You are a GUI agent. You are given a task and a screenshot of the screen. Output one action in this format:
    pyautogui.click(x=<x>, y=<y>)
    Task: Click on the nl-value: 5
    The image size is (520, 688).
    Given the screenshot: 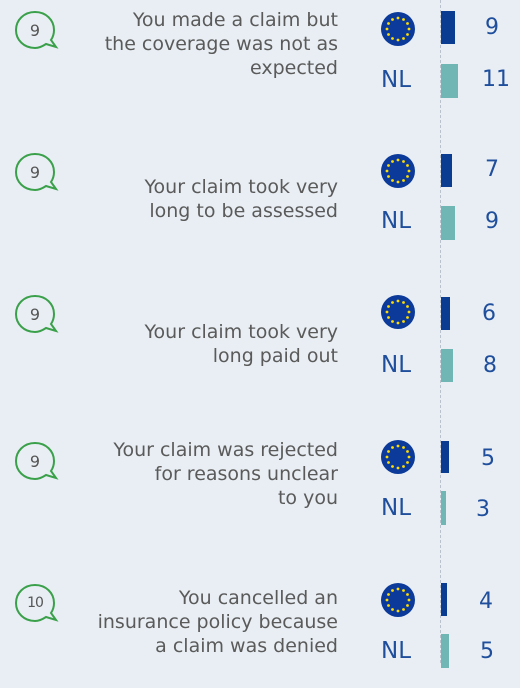 What is the action you would take?
    pyautogui.click(x=487, y=651)
    